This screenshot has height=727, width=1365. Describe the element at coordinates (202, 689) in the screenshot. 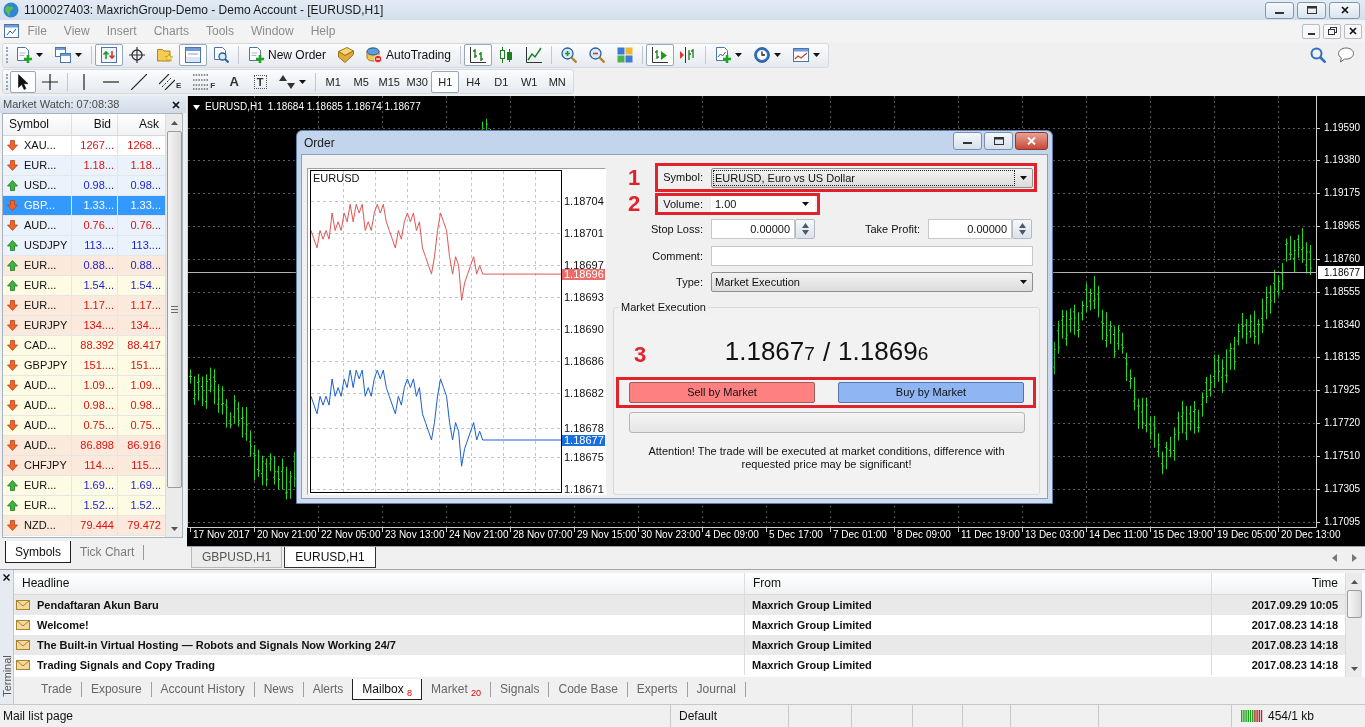

I see `panel-tab: Account History` at that location.